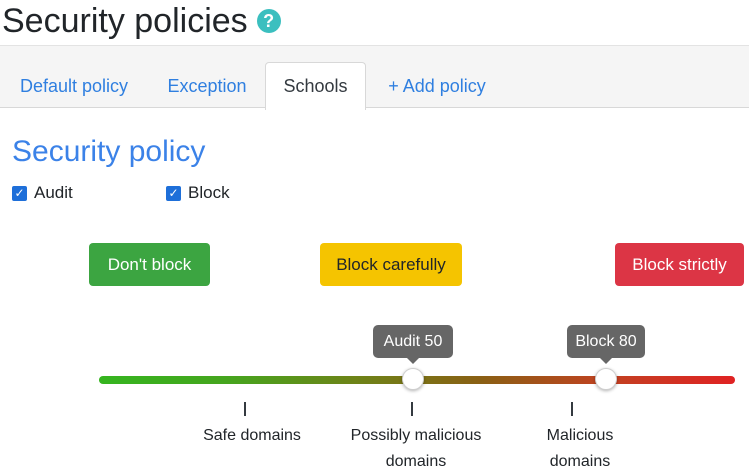 Image resolution: width=749 pixels, height=472 pixels. Describe the element at coordinates (315, 86) in the screenshot. I see `tab-schools: Schools` at that location.